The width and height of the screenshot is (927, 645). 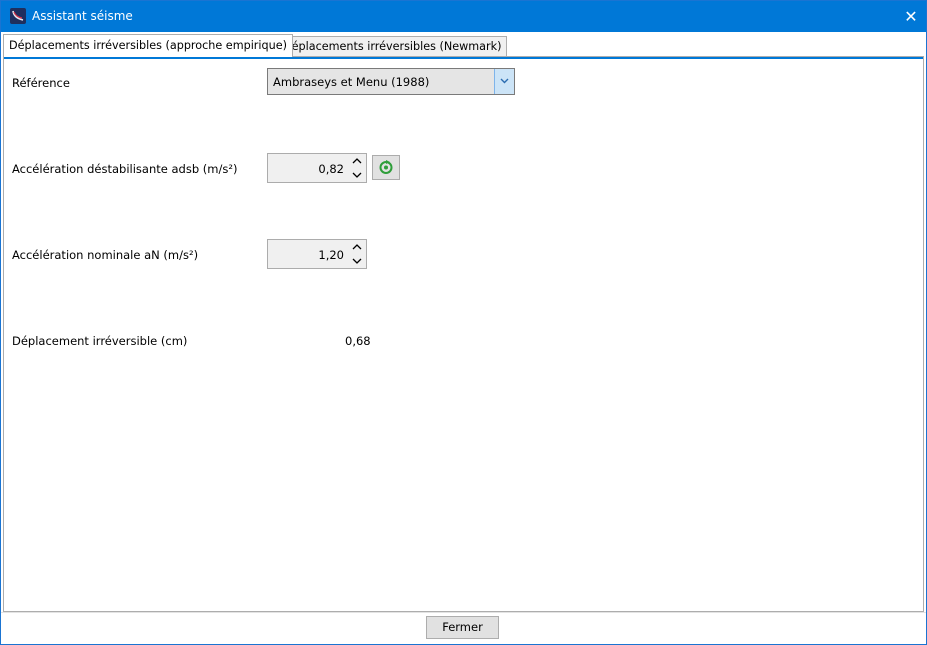 I want to click on adsb-stepper-buttons, so click(x=357, y=168).